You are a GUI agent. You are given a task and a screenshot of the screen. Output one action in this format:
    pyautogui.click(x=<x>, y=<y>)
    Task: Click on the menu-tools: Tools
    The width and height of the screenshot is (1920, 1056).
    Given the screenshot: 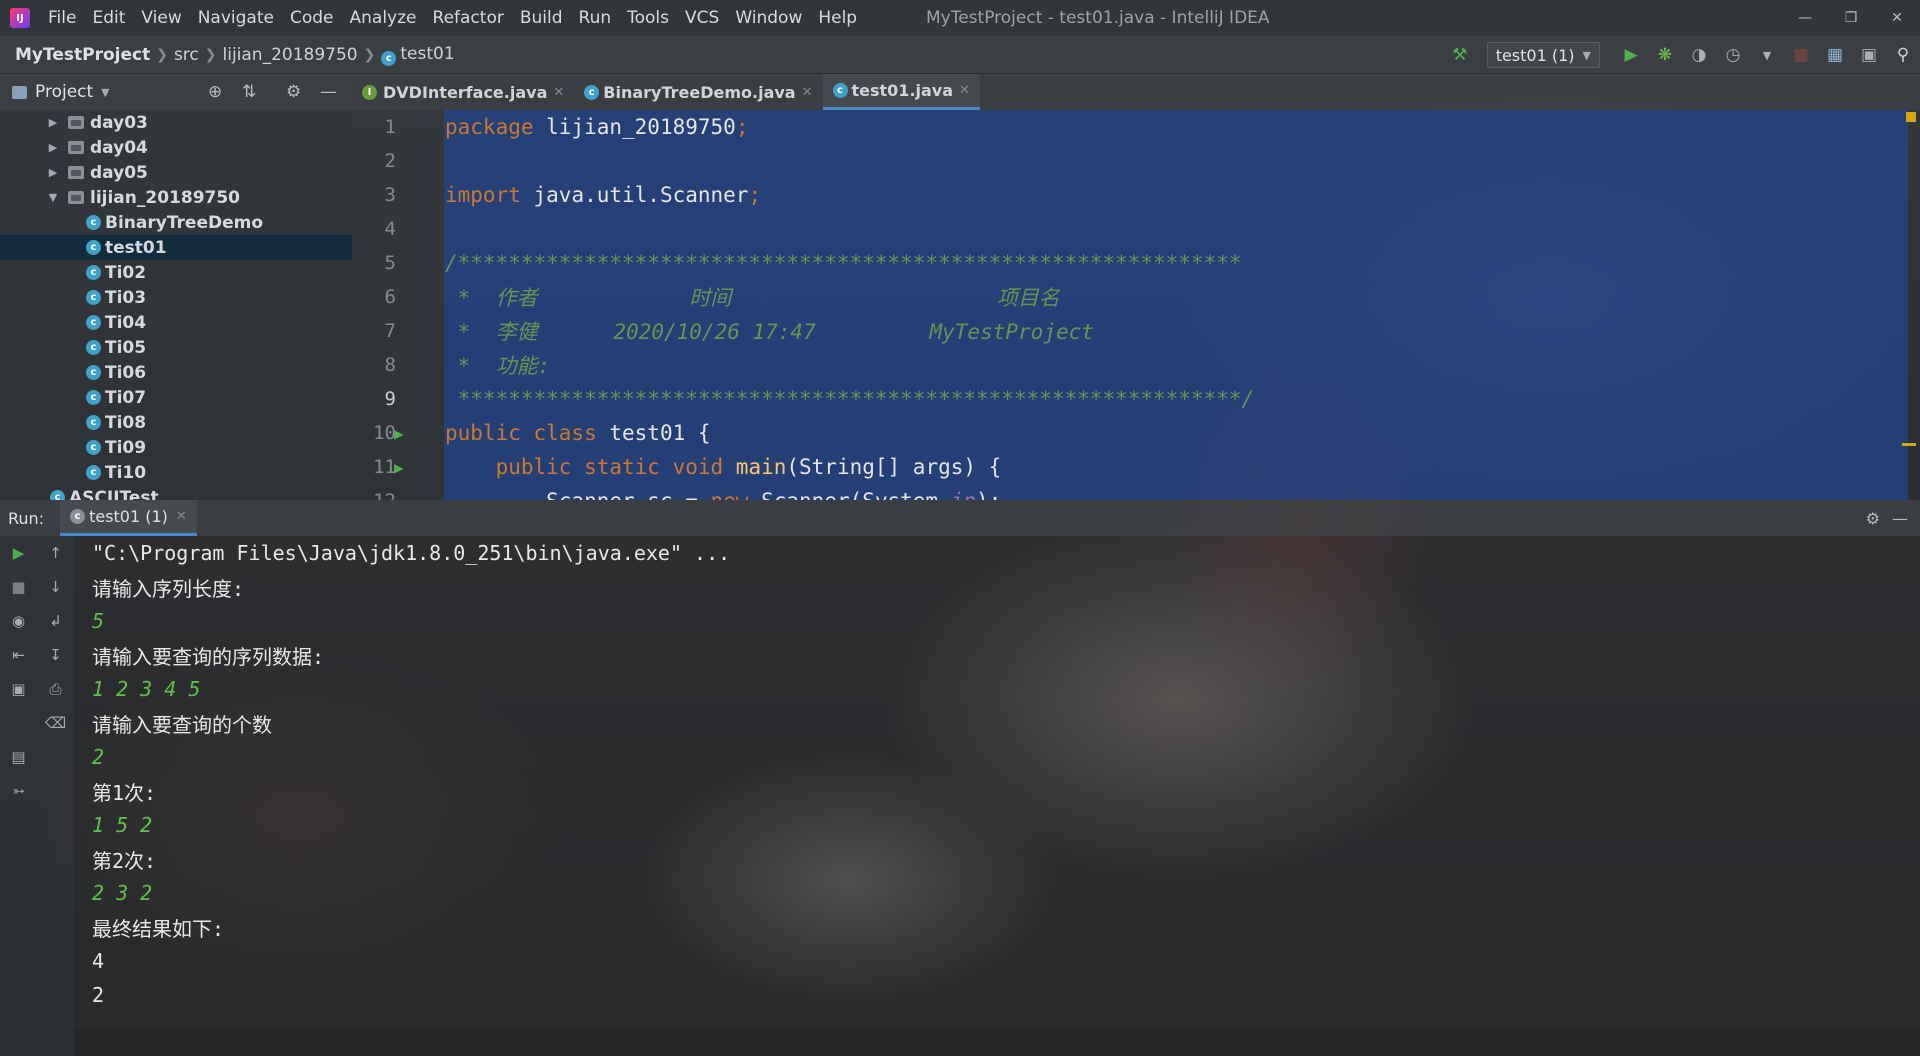 What is the action you would take?
    pyautogui.click(x=648, y=18)
    